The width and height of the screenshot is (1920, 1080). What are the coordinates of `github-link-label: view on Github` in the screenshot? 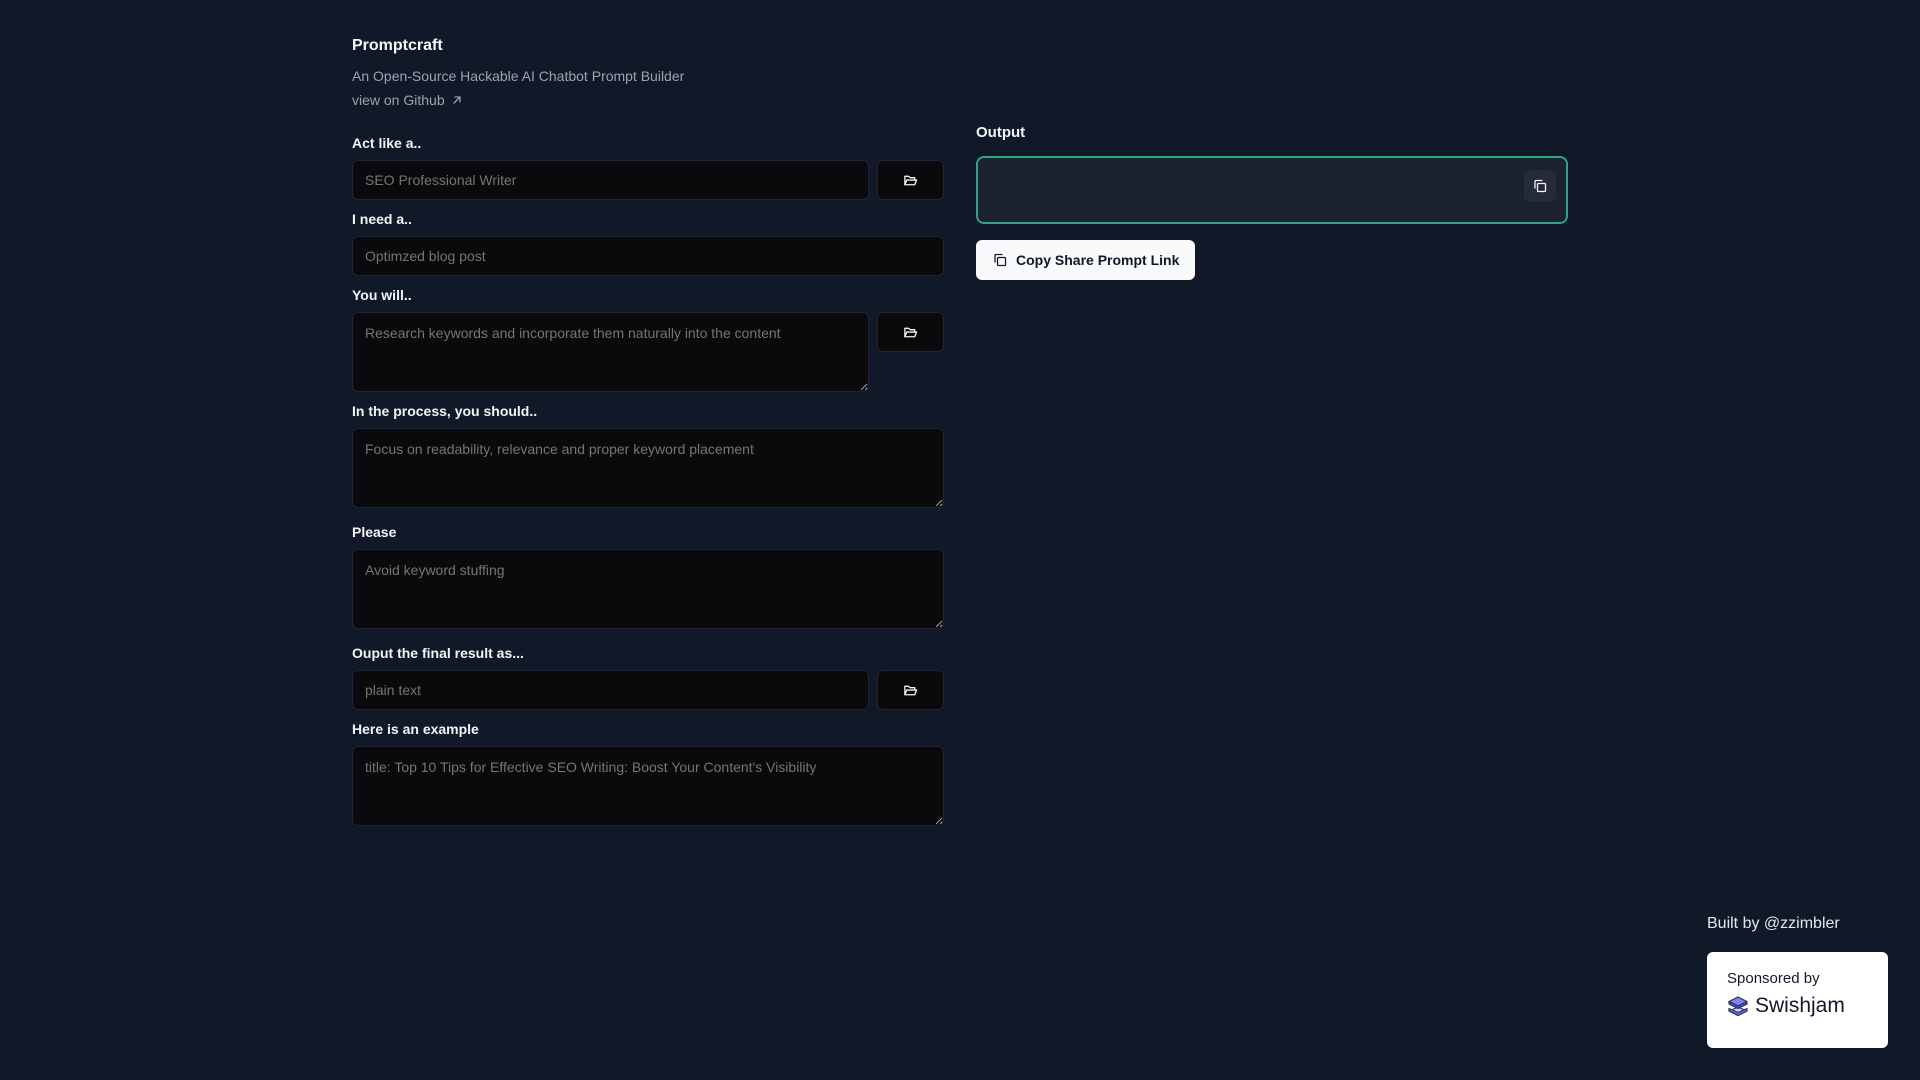 It's located at (398, 100).